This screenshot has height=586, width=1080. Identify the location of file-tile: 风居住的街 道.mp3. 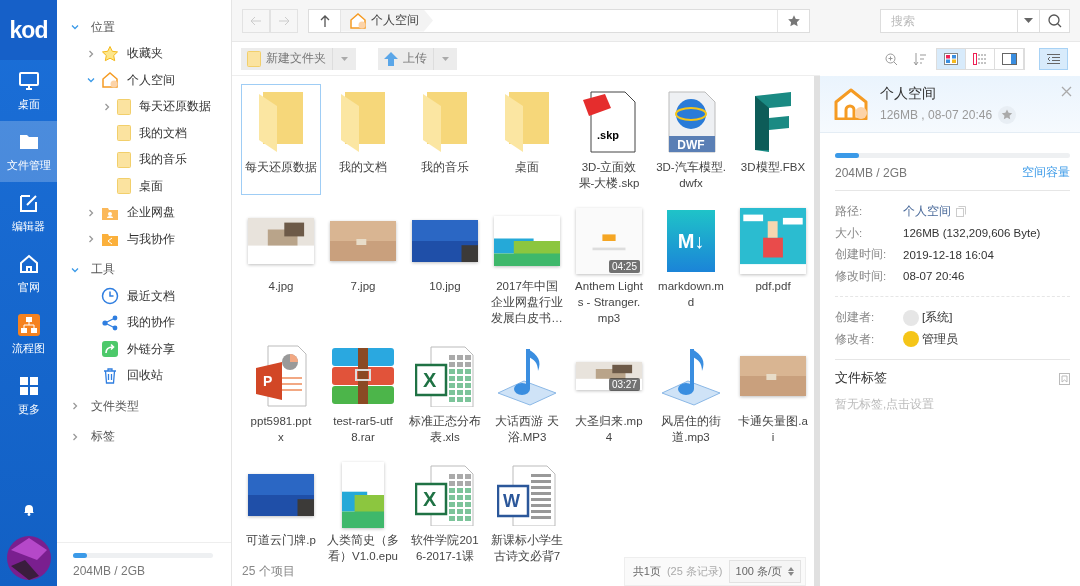
(691, 393).